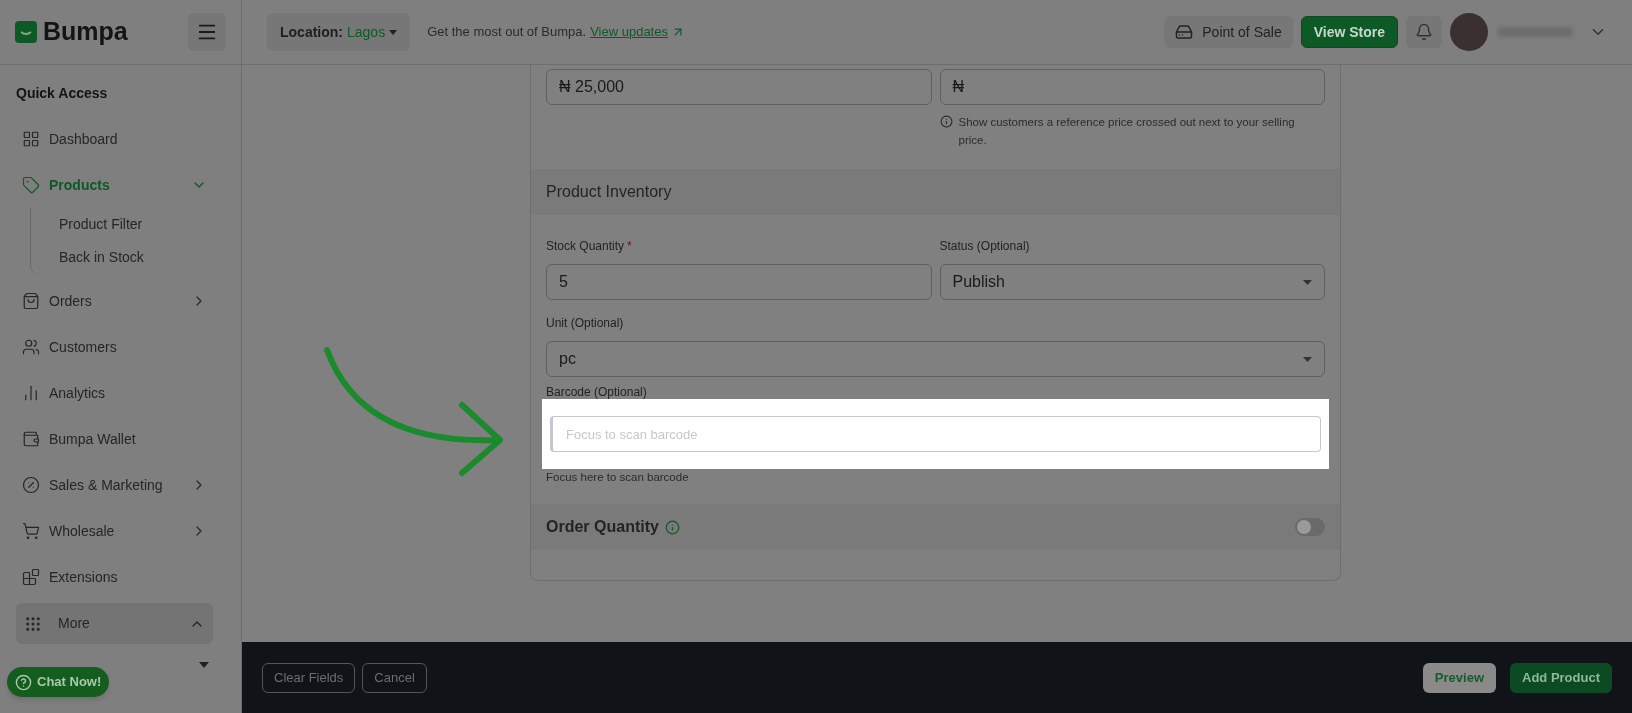 This screenshot has width=1632, height=713. What do you see at coordinates (114, 623) in the screenshot?
I see `more-item: More` at bounding box center [114, 623].